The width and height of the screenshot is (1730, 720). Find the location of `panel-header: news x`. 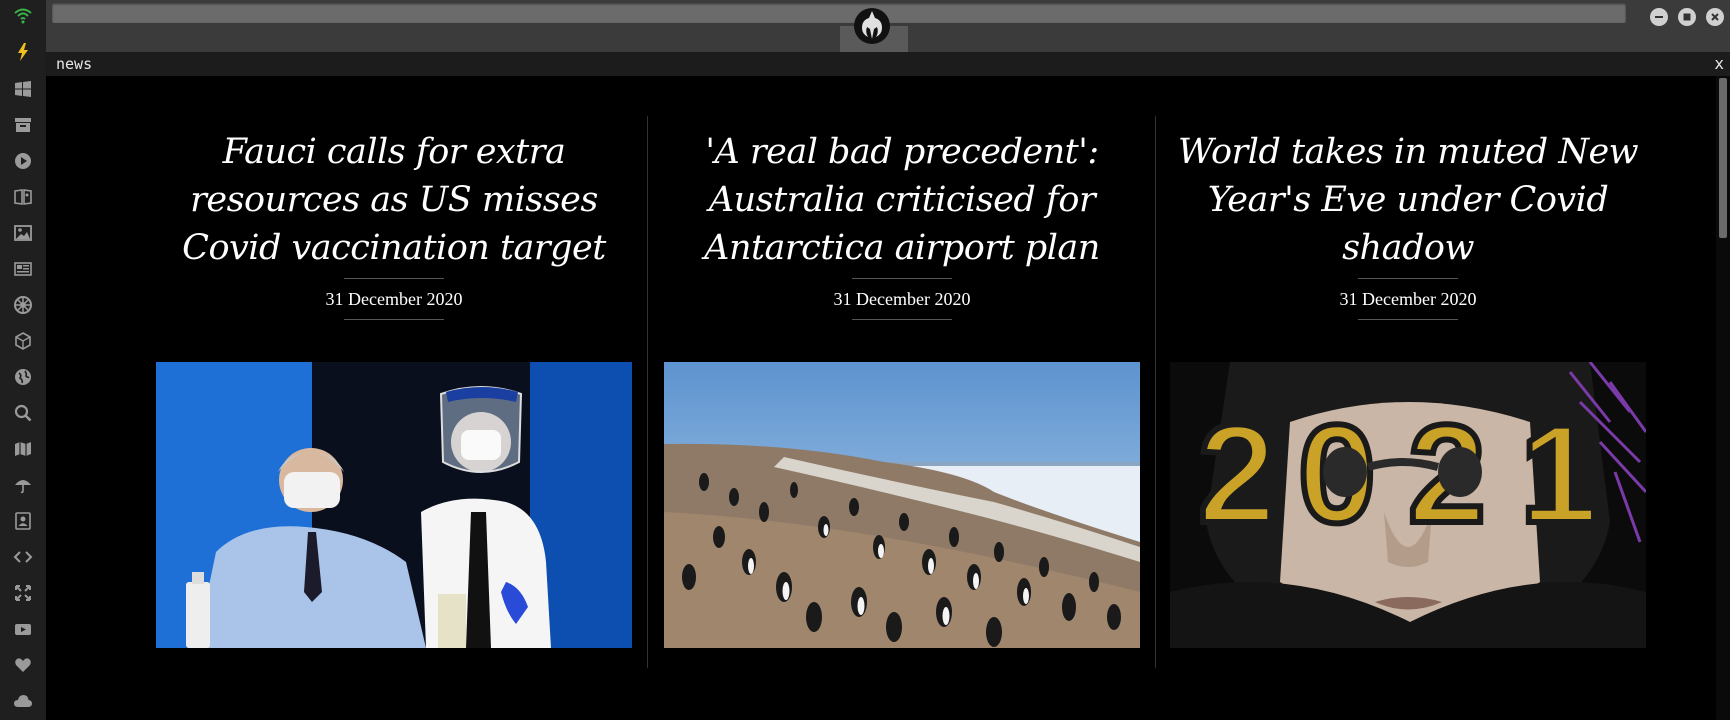

panel-header: news x is located at coordinates (888, 64).